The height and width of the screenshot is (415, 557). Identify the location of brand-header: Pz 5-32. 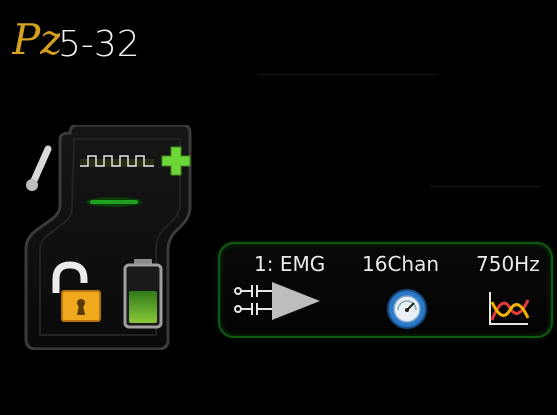
(76, 40).